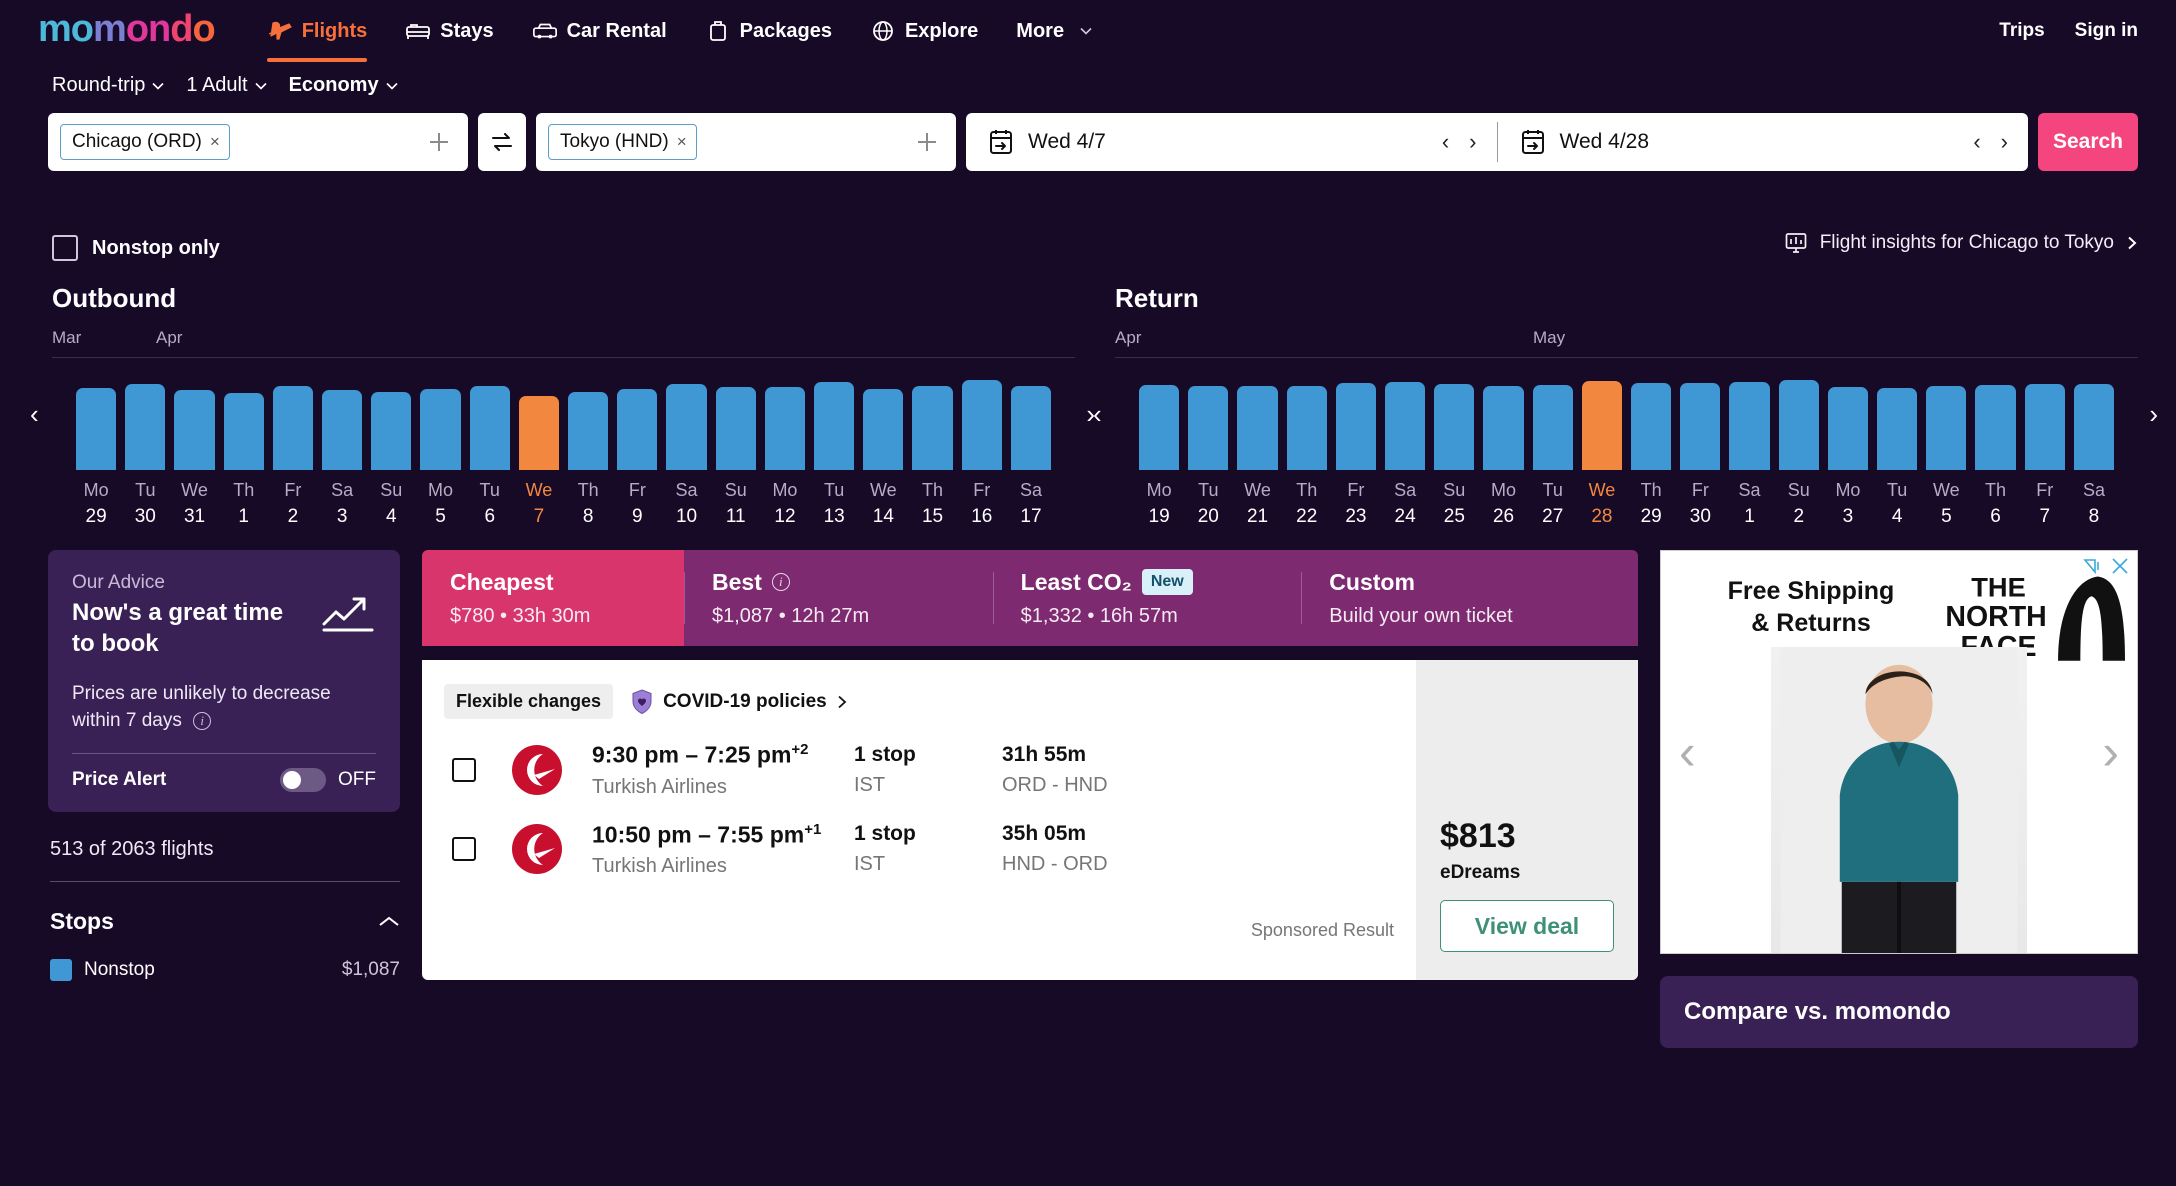 This screenshot has width=2176, height=1186. Describe the element at coordinates (2106, 31) in the screenshot. I see `signin-link: Sign in` at that location.